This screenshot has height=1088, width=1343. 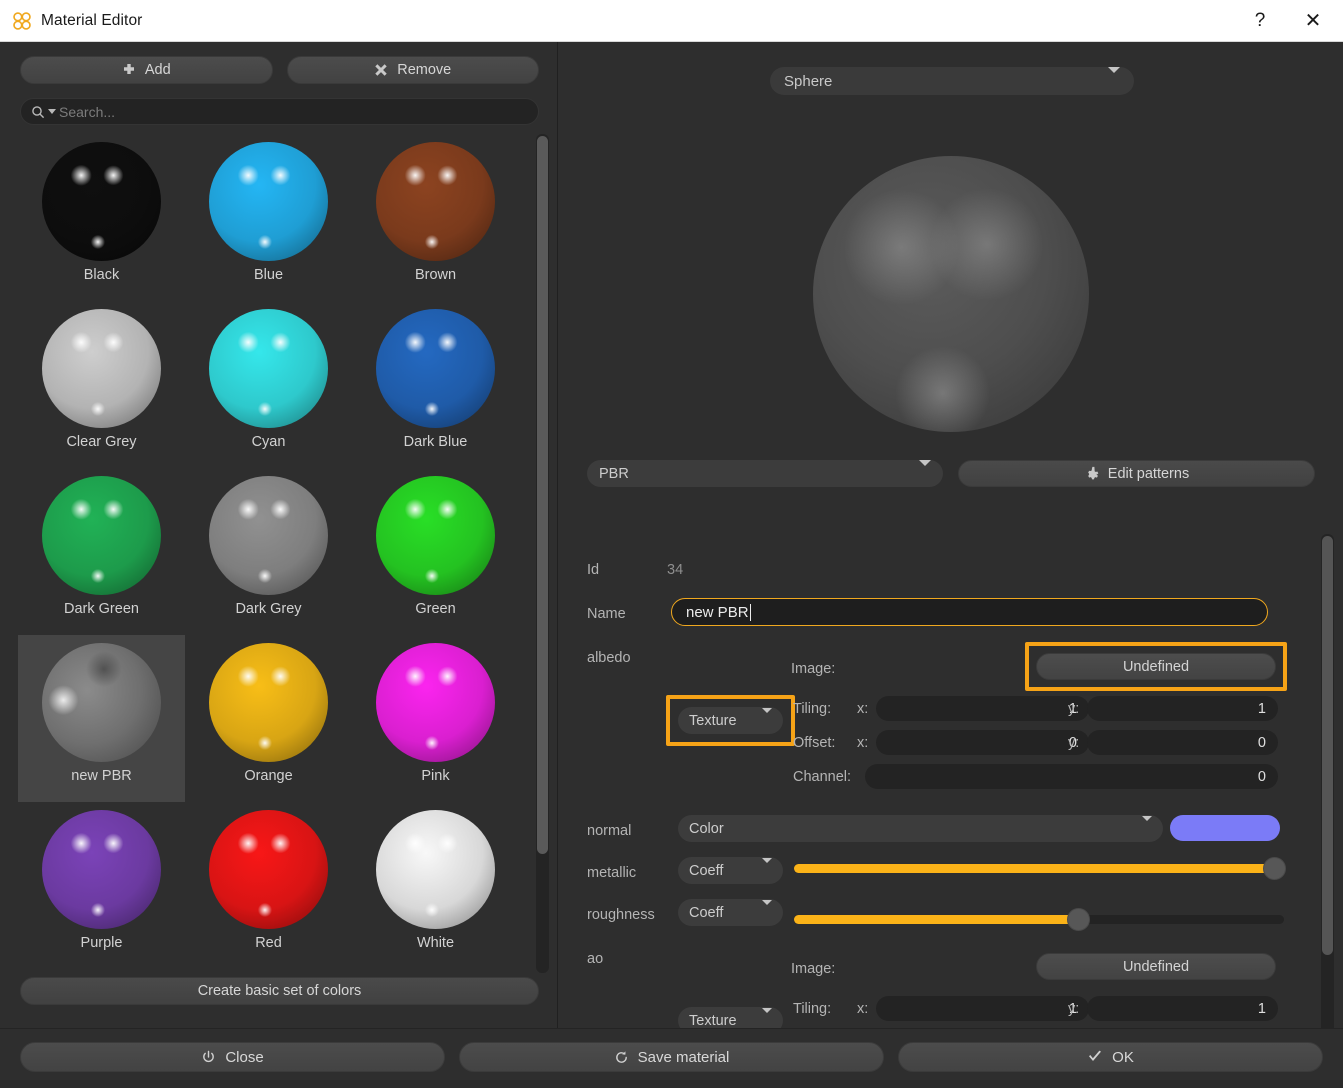 What do you see at coordinates (435, 442) in the screenshot?
I see `material-item-label: Dark Blue` at bounding box center [435, 442].